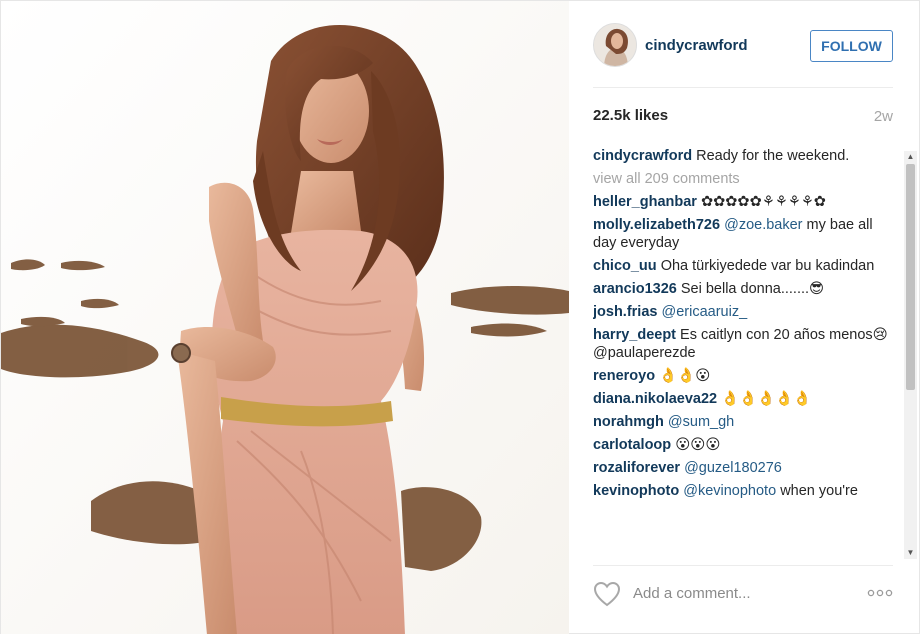 The image size is (920, 634). I want to click on comment-text: 👌👌👌👌👌, so click(766, 399).